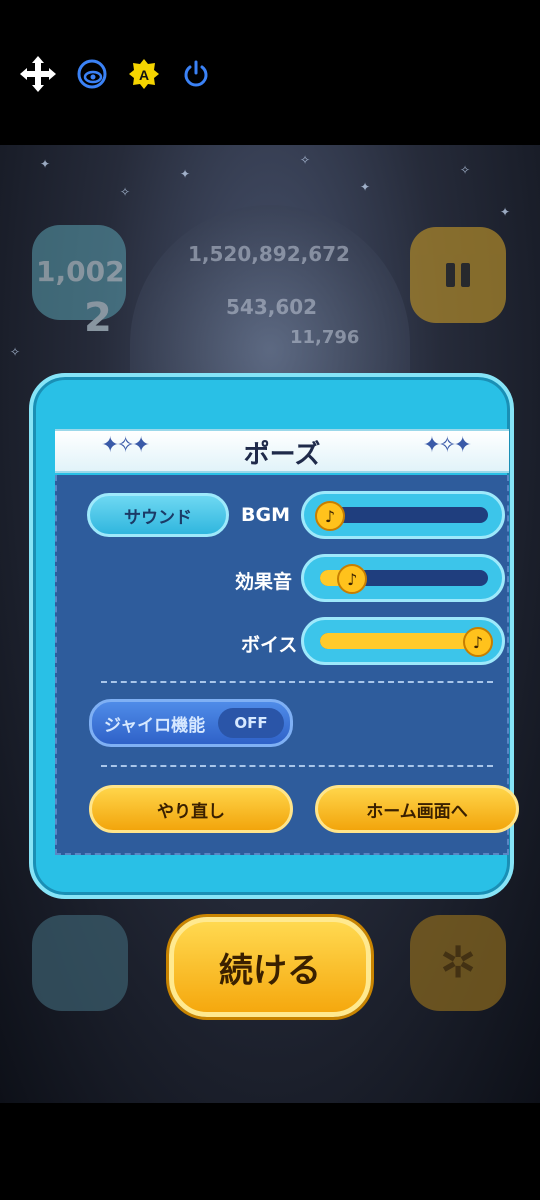 This screenshot has height=1200, width=540. Describe the element at coordinates (80, 271) in the screenshot. I see `tsum-count: 1,002` at that location.